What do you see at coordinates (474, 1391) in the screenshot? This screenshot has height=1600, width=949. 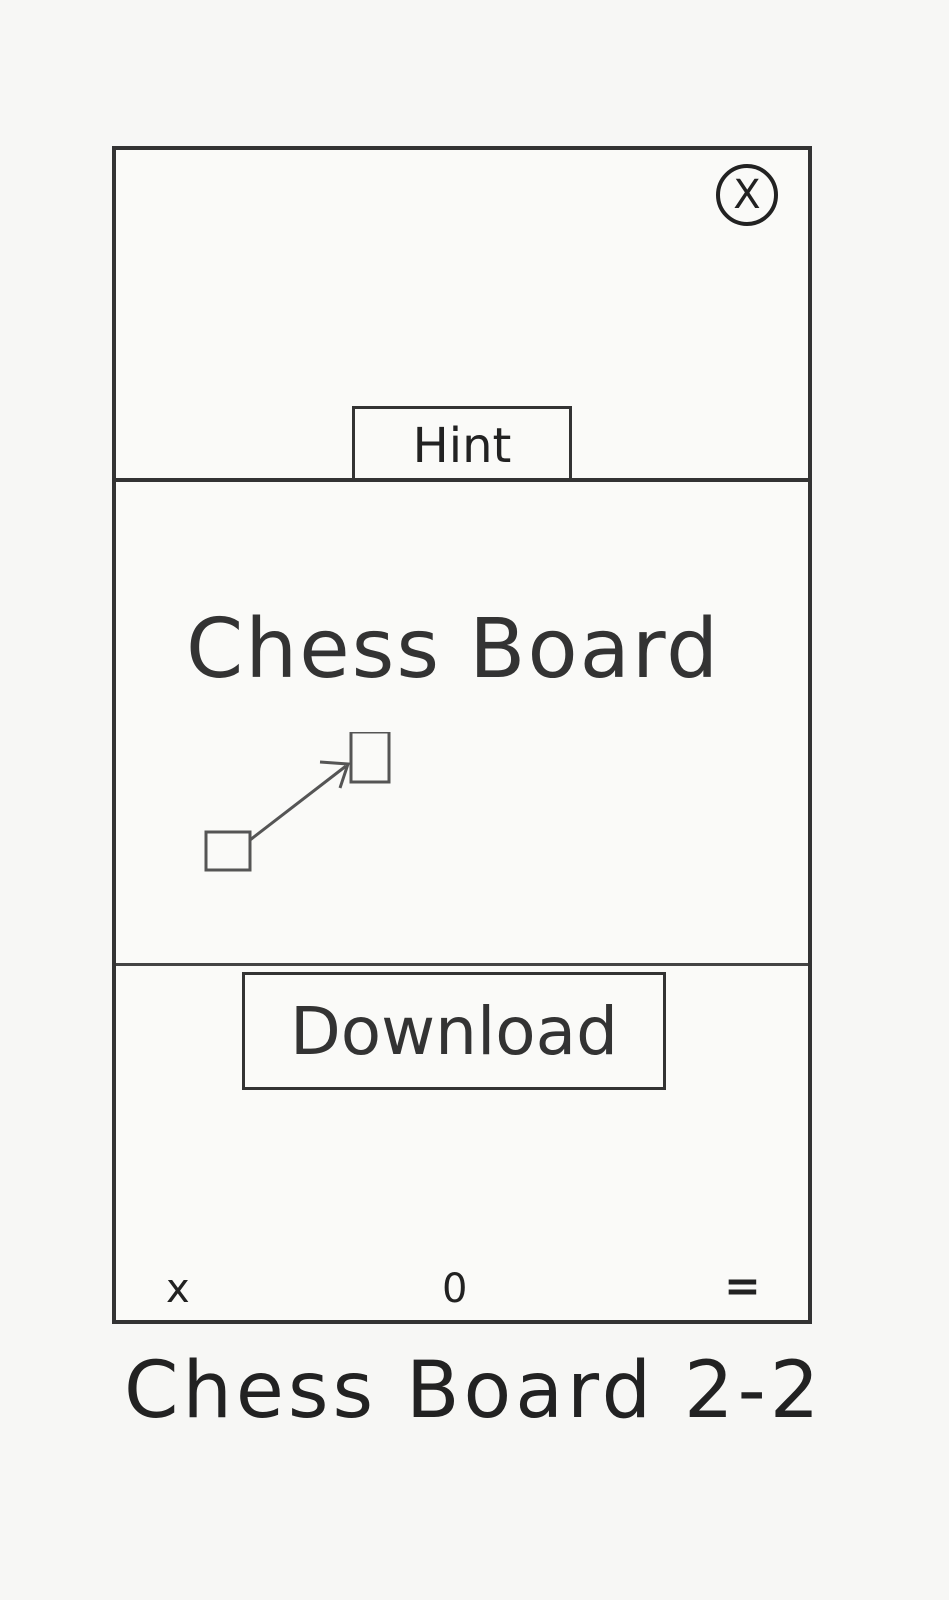 I see `screen-caption: Chess Board 2-2` at bounding box center [474, 1391].